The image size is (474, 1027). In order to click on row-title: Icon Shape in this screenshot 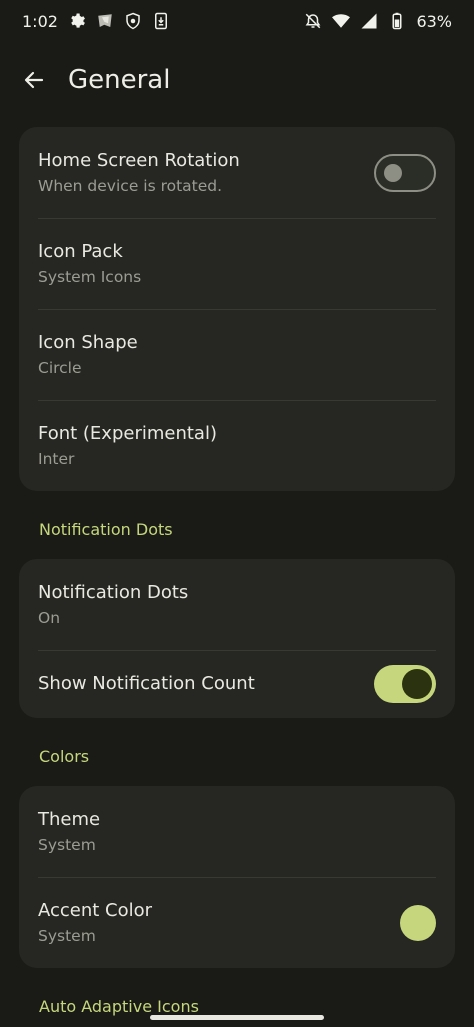, I will do `click(88, 342)`.